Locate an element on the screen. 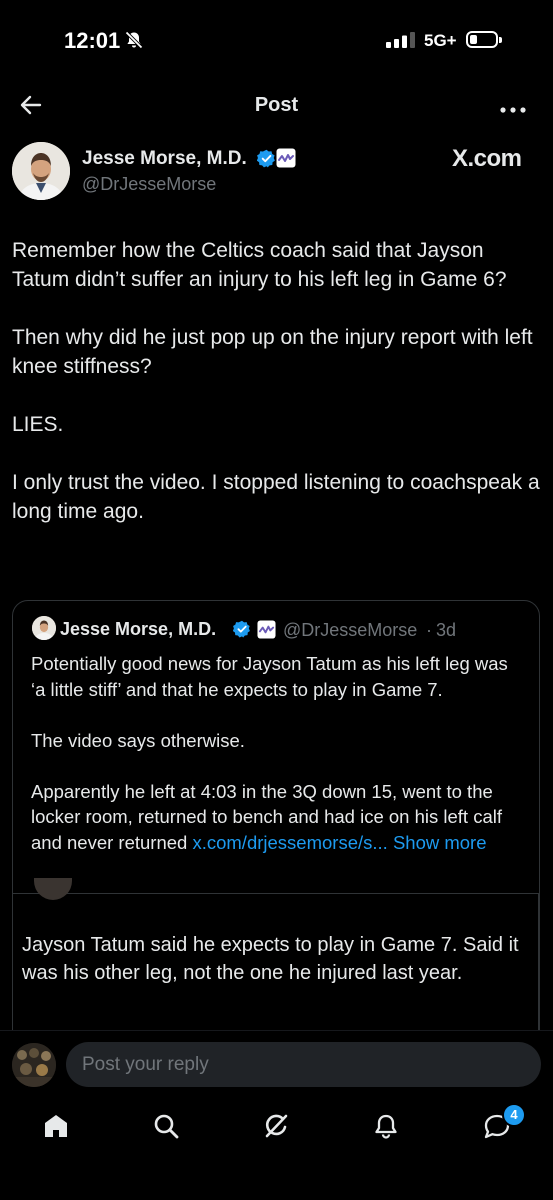  status-time: 12:01 is located at coordinates (92, 40).